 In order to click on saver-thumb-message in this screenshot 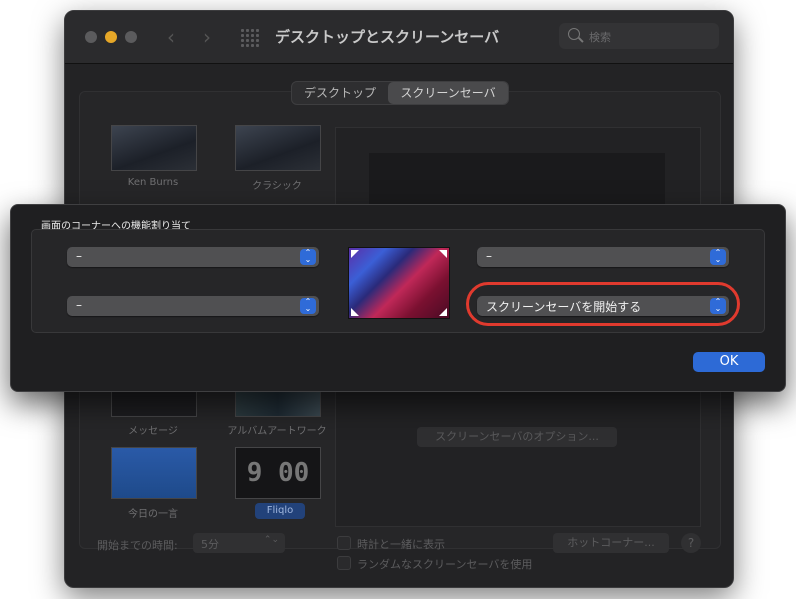, I will do `click(154, 403)`.